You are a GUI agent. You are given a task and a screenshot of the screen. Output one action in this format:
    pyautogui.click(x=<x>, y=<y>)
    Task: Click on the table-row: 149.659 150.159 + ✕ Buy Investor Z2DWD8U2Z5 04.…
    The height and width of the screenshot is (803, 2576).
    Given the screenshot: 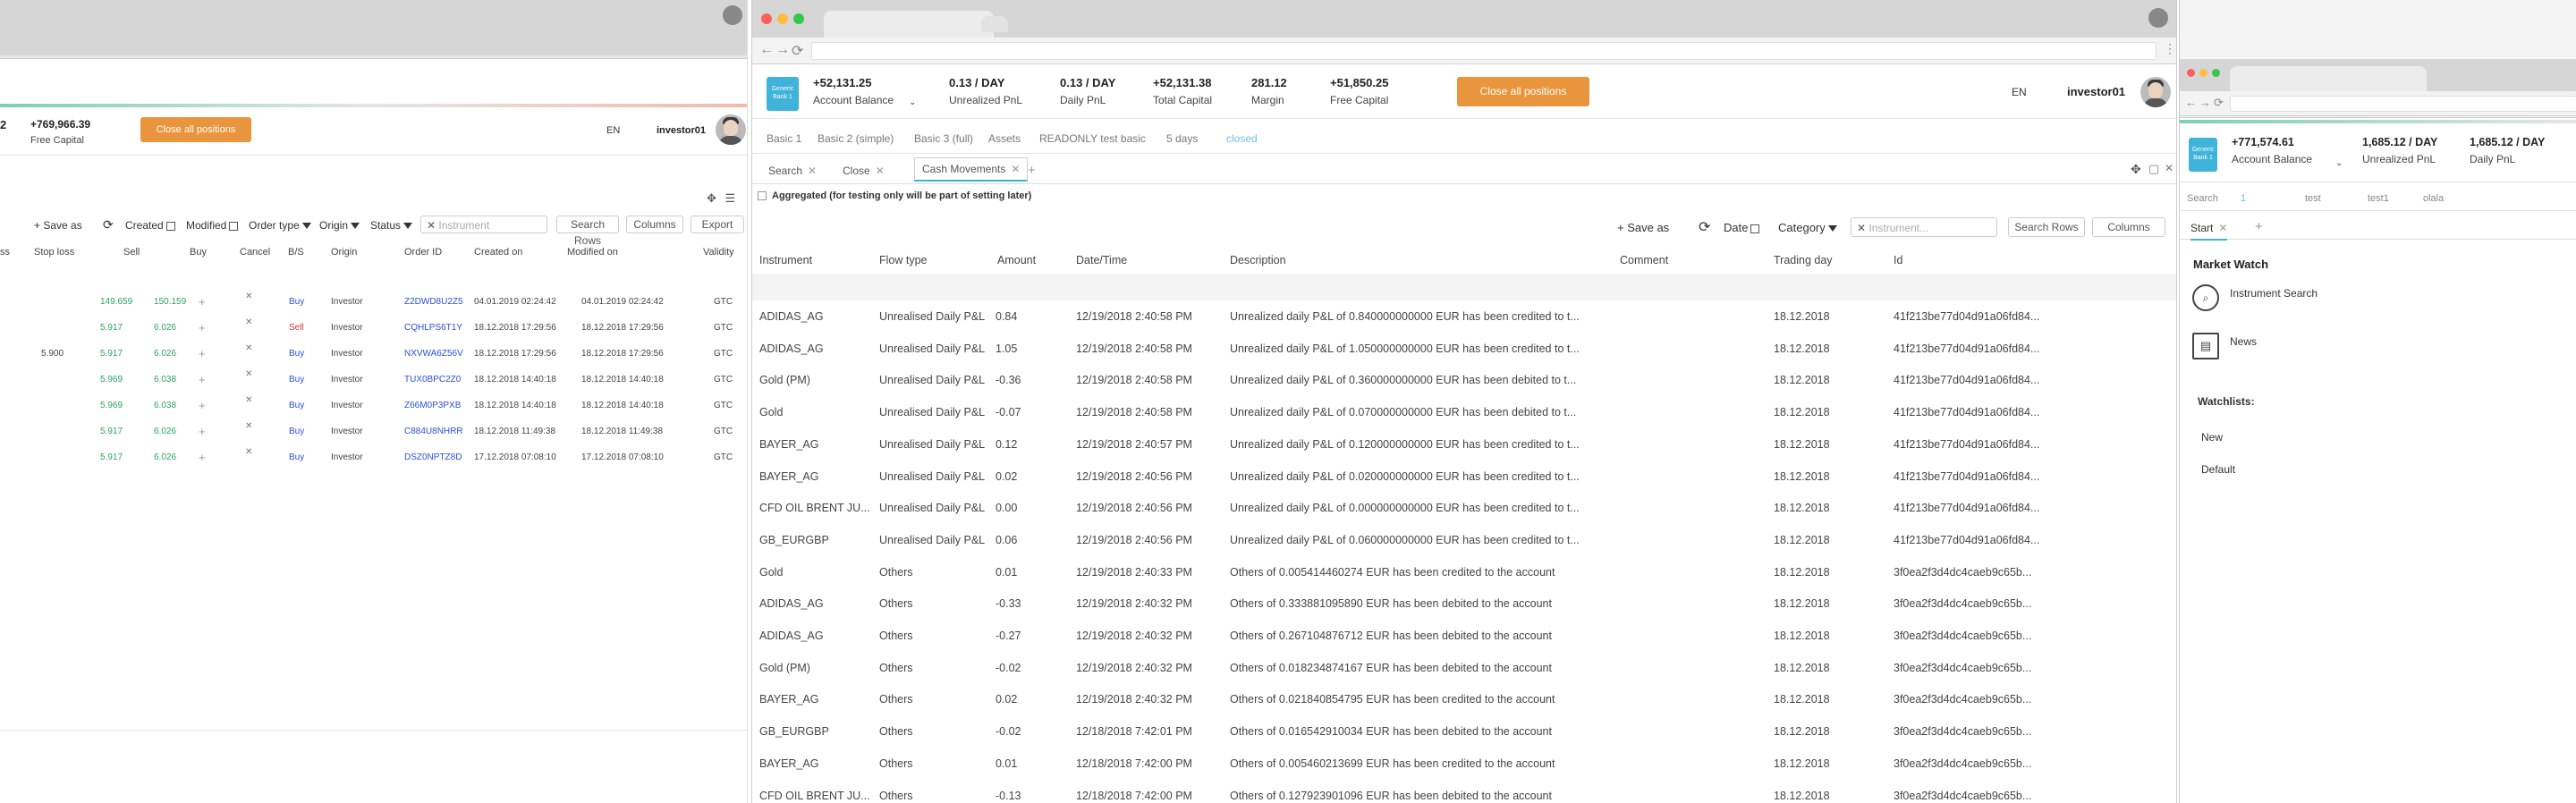 What is the action you would take?
    pyautogui.click(x=373, y=303)
    